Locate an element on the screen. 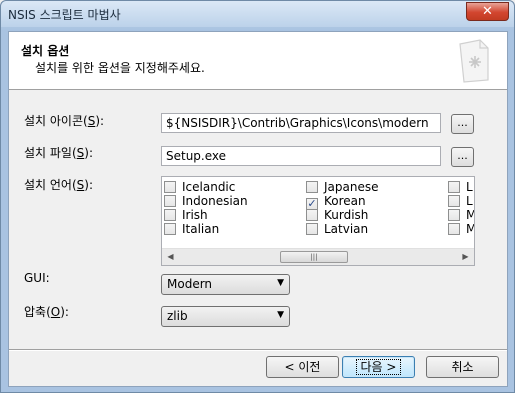 Image resolution: width=515 pixels, height=393 pixels. page-header: 설치 옵션 설치를 위한 옵션을 지정해주세요. is located at coordinates (258, 61).